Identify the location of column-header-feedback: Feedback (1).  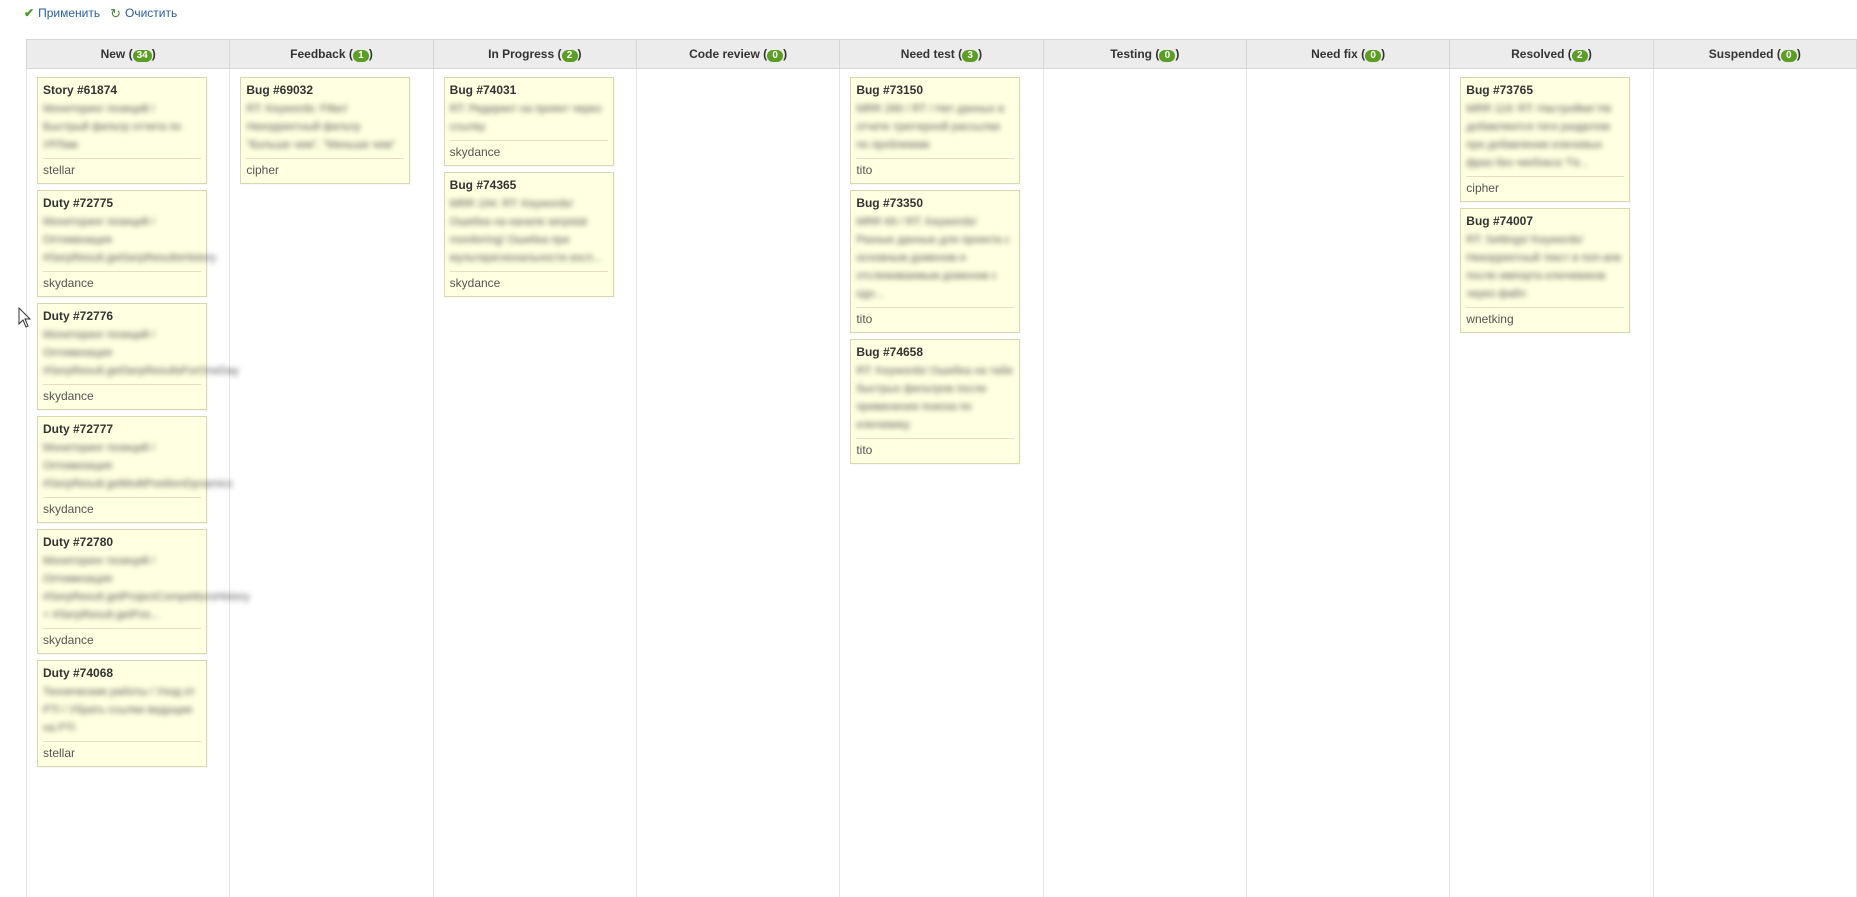
(331, 54).